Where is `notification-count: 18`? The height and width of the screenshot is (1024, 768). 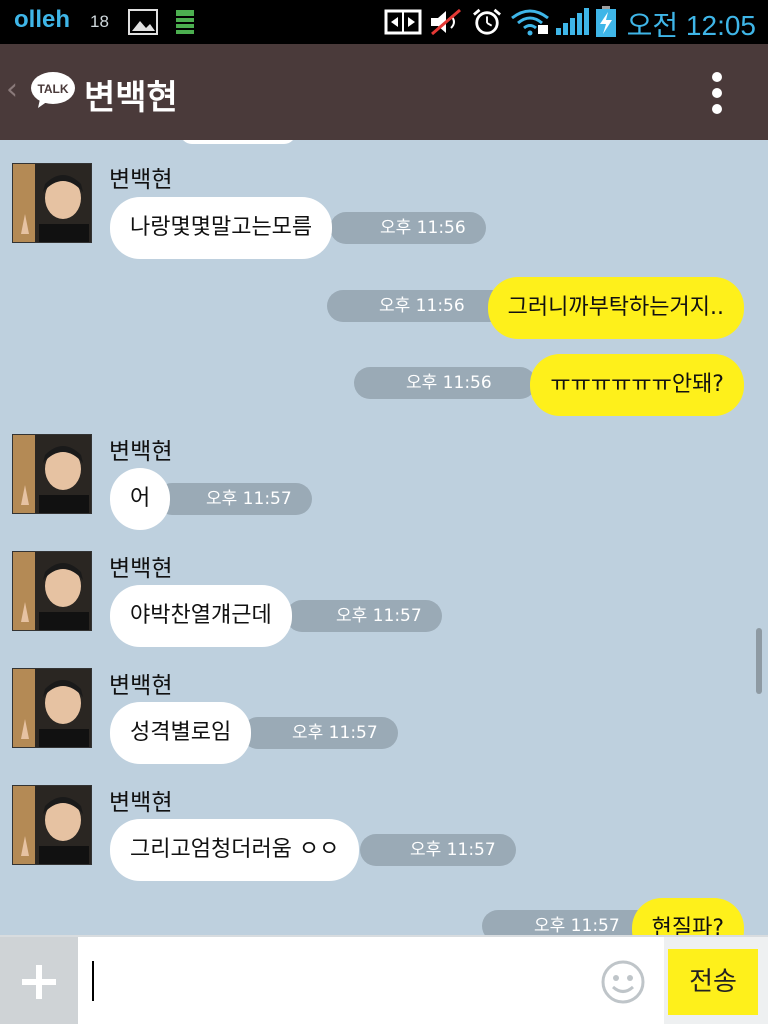
notification-count: 18 is located at coordinates (99, 21).